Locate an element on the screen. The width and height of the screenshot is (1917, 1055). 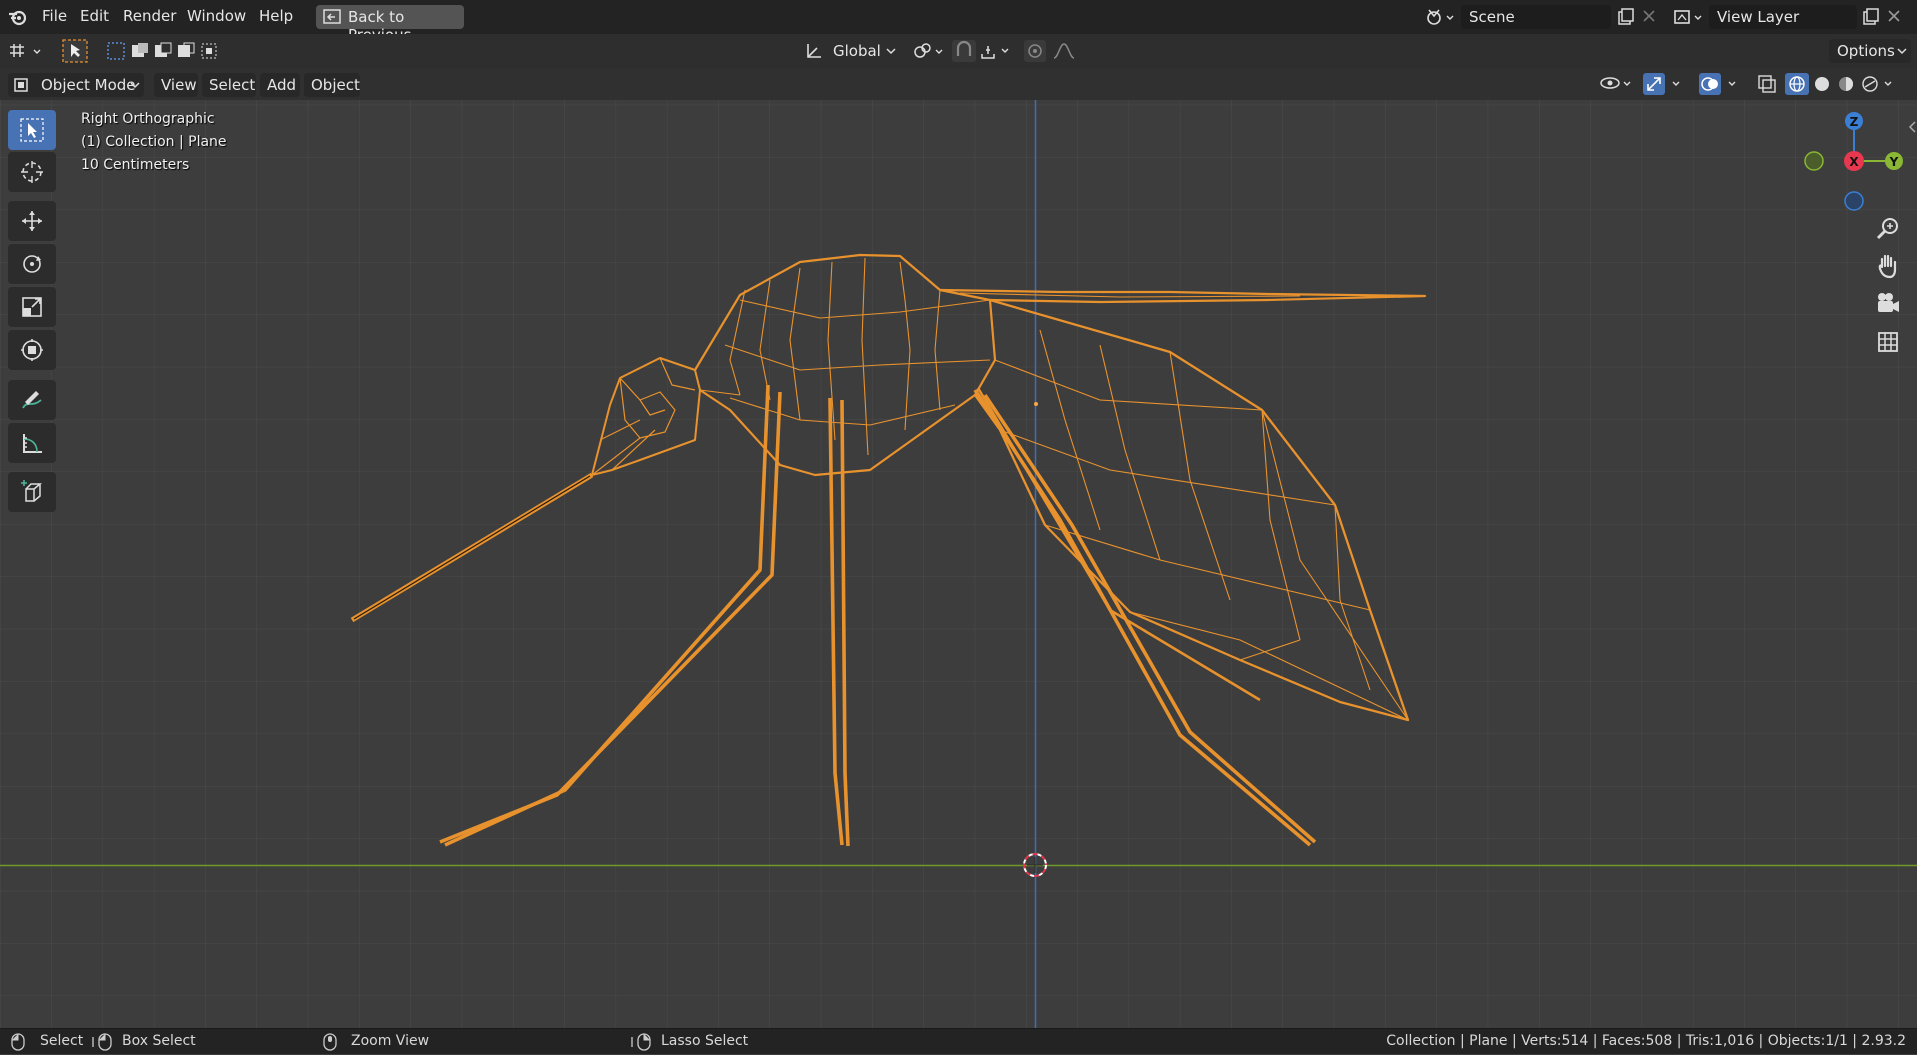
menu-add-label: Add is located at coordinates (282, 85).